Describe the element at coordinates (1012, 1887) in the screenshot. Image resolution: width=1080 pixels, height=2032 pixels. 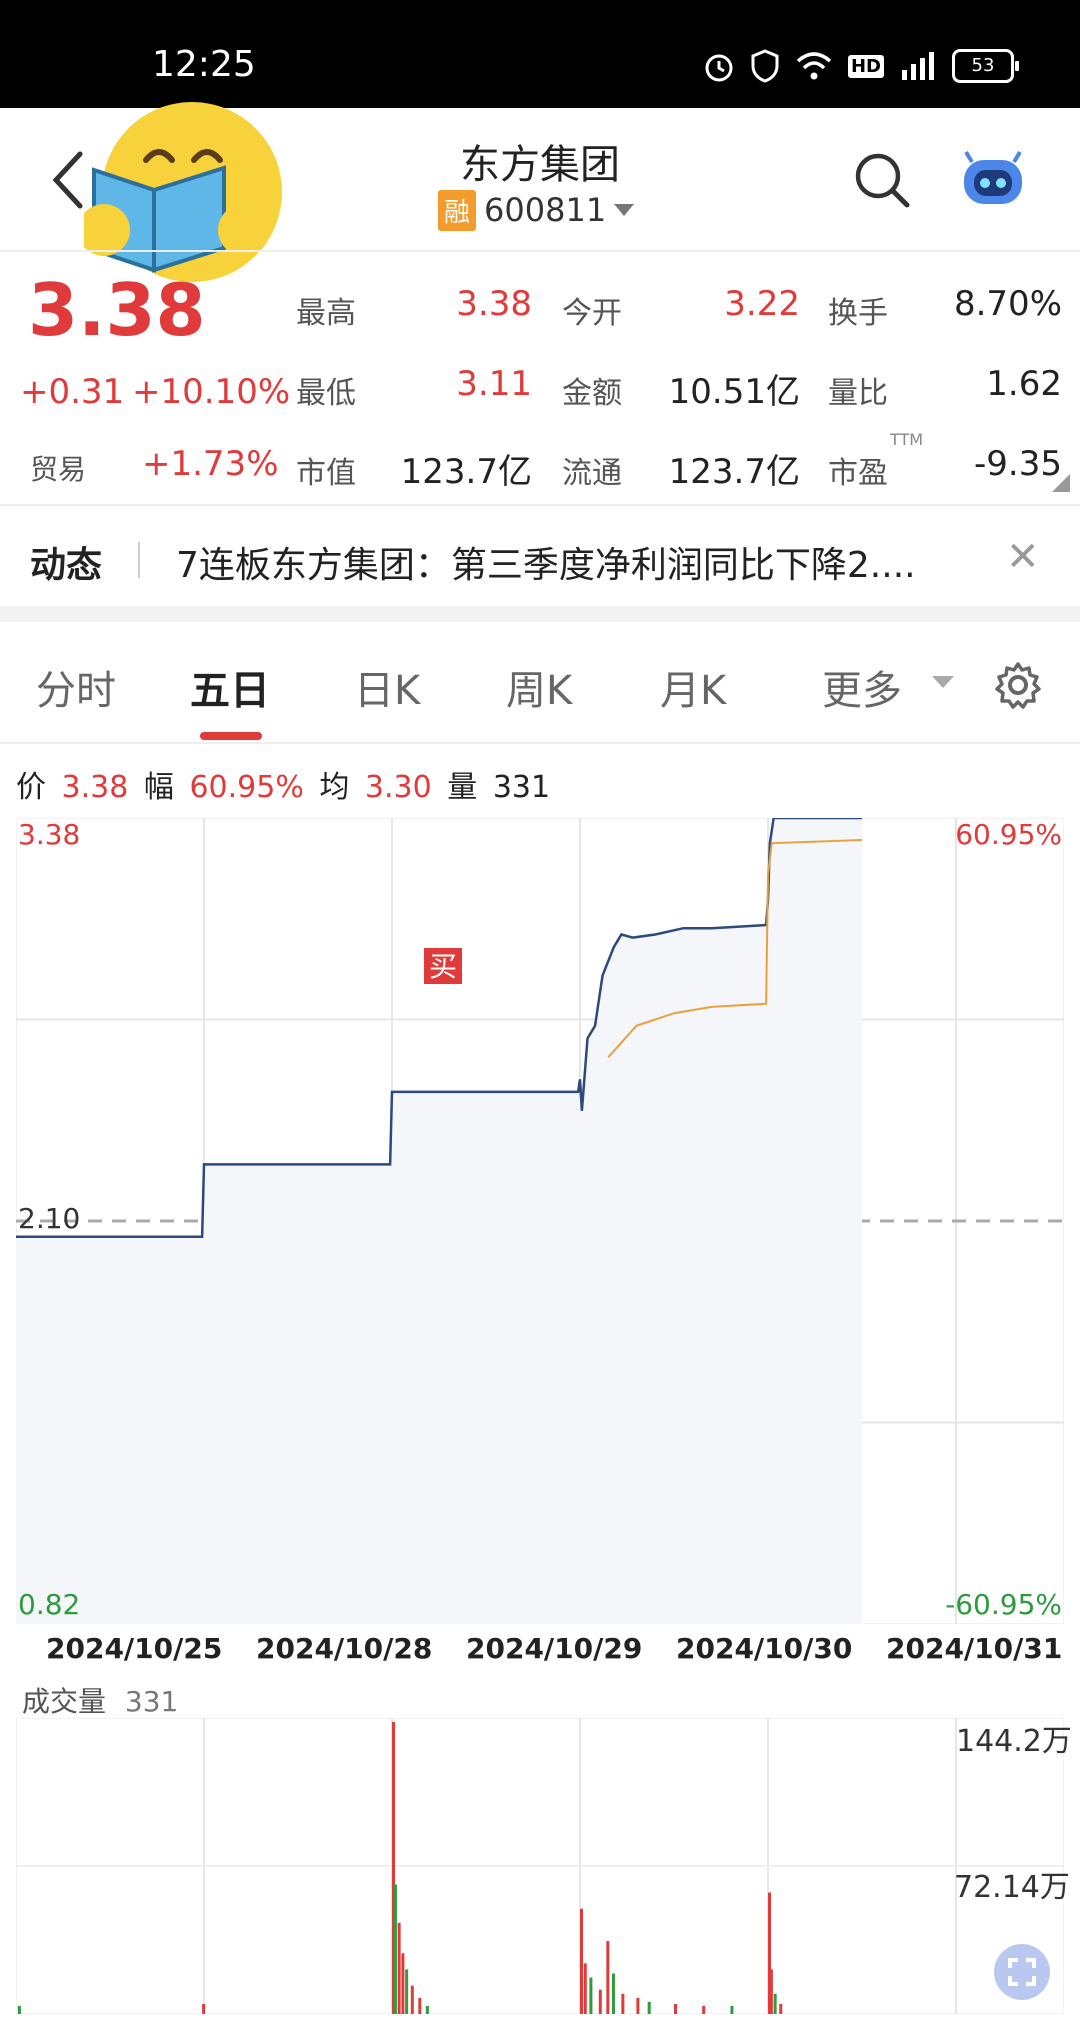
I see `volume-axis-mid: 72.14万` at that location.